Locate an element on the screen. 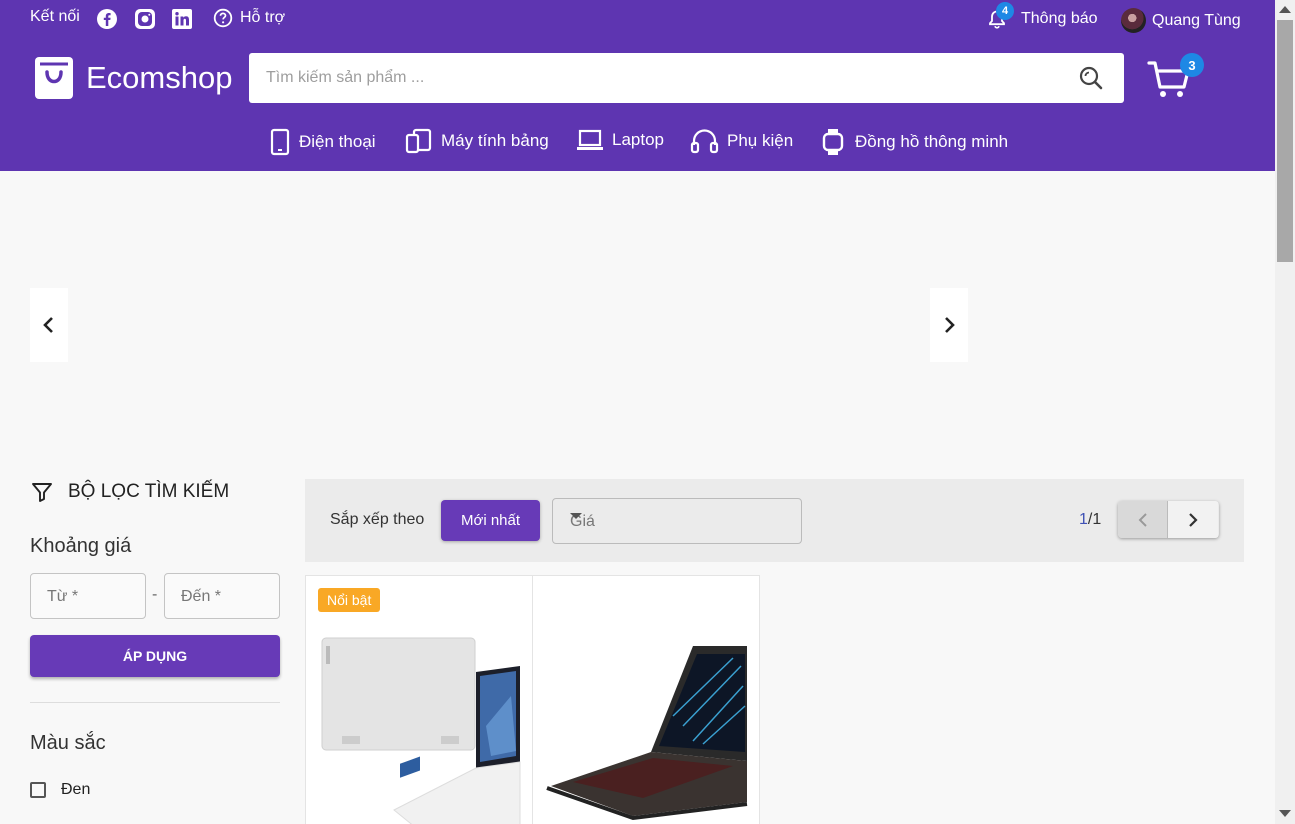 Image resolution: width=1295 pixels, height=824 pixels. page-indicator: 1/1 is located at coordinates (1090, 520).